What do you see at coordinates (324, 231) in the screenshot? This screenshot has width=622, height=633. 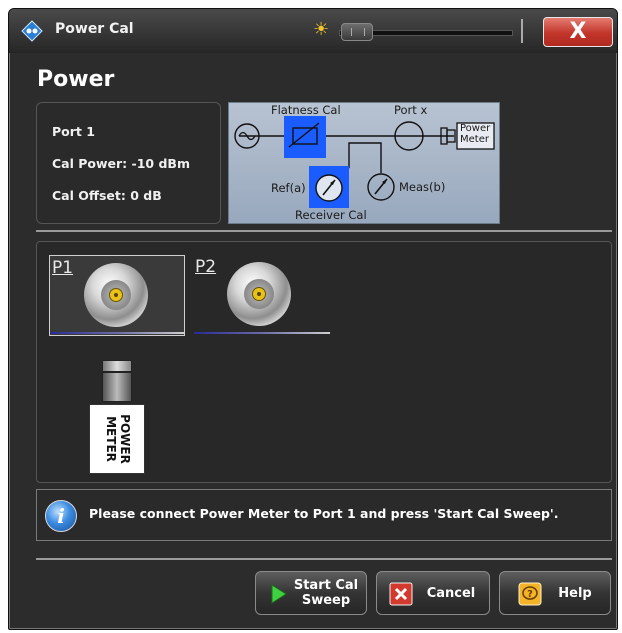 I see `divider-top` at bounding box center [324, 231].